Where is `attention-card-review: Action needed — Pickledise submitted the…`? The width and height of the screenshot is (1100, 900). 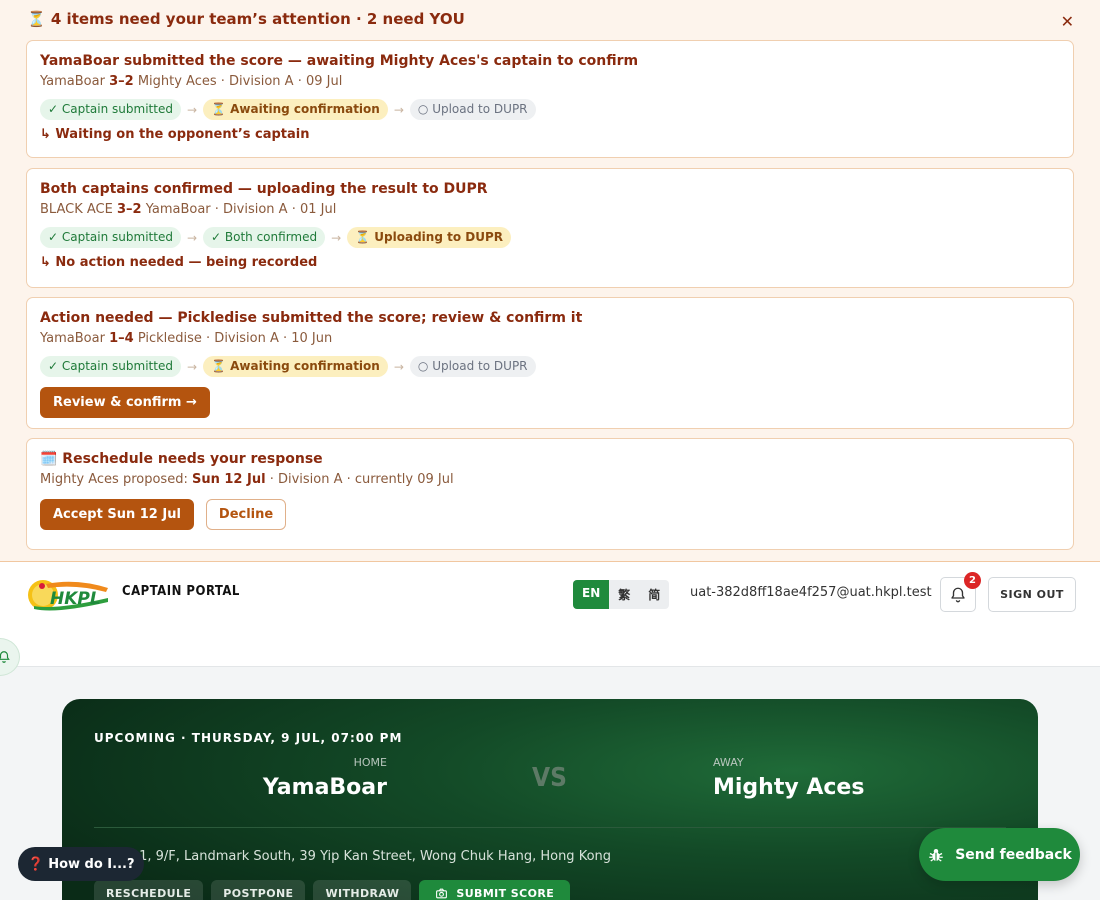
attention-card-review: Action needed — Pickledise submitted the… is located at coordinates (550, 363).